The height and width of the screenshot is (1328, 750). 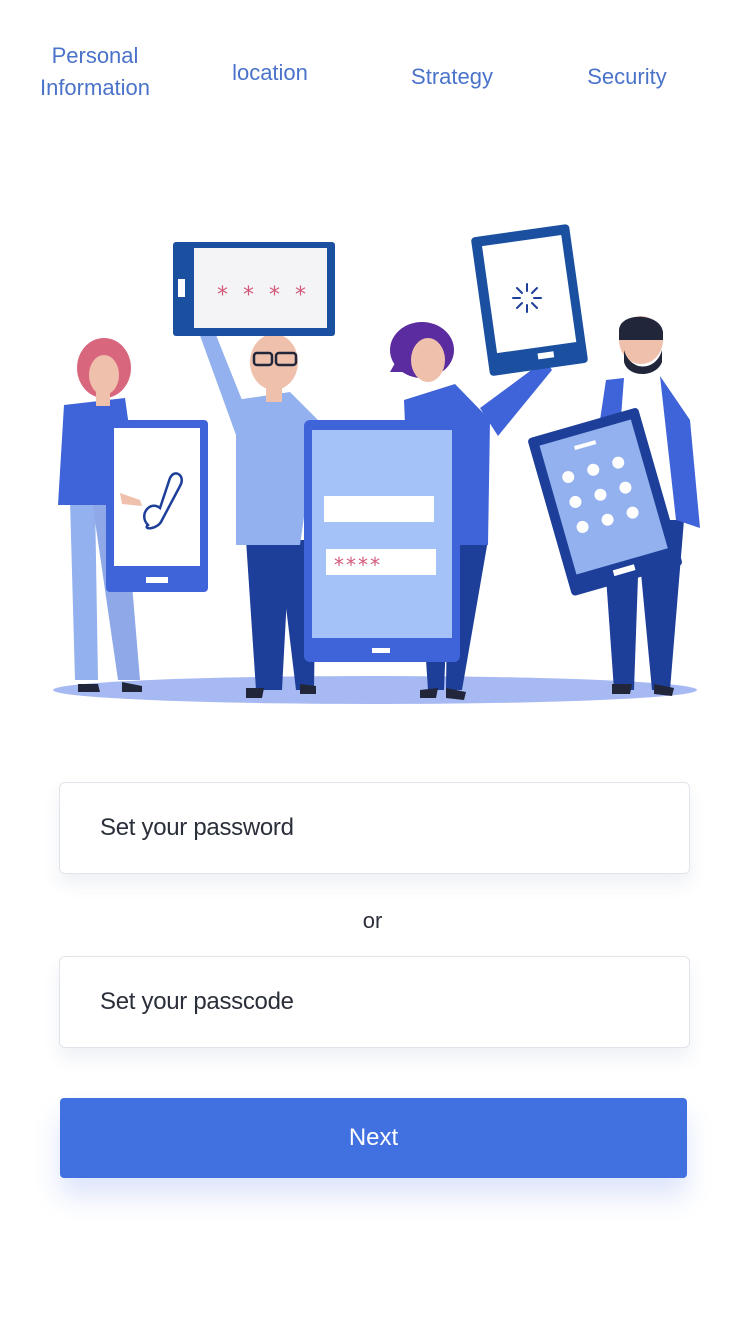 I want to click on tab-personal-information-line1: Personal, so click(x=95, y=55).